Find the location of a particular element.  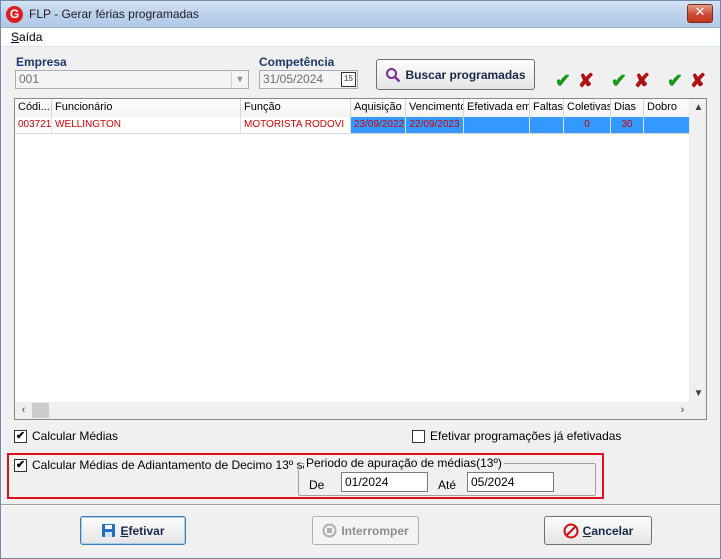

cell-faltas is located at coordinates (547, 125).